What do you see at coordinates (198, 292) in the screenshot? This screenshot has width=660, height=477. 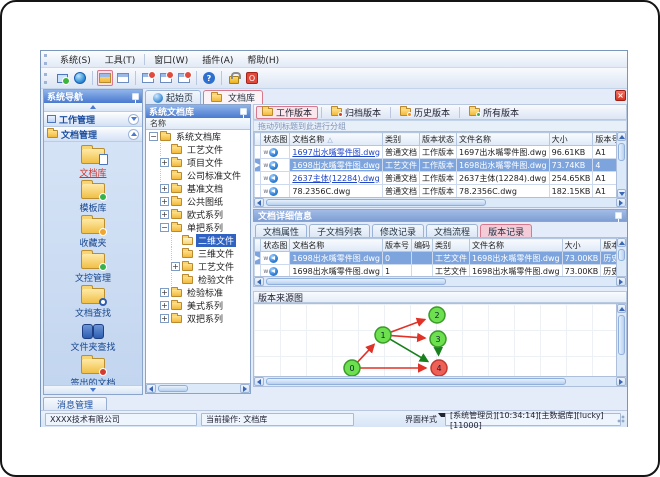 I see `tree-node-检验标准: + 检验标准` at bounding box center [198, 292].